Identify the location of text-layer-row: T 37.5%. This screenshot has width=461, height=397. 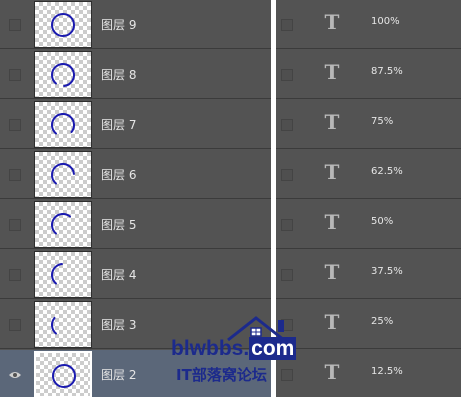
(368, 274).